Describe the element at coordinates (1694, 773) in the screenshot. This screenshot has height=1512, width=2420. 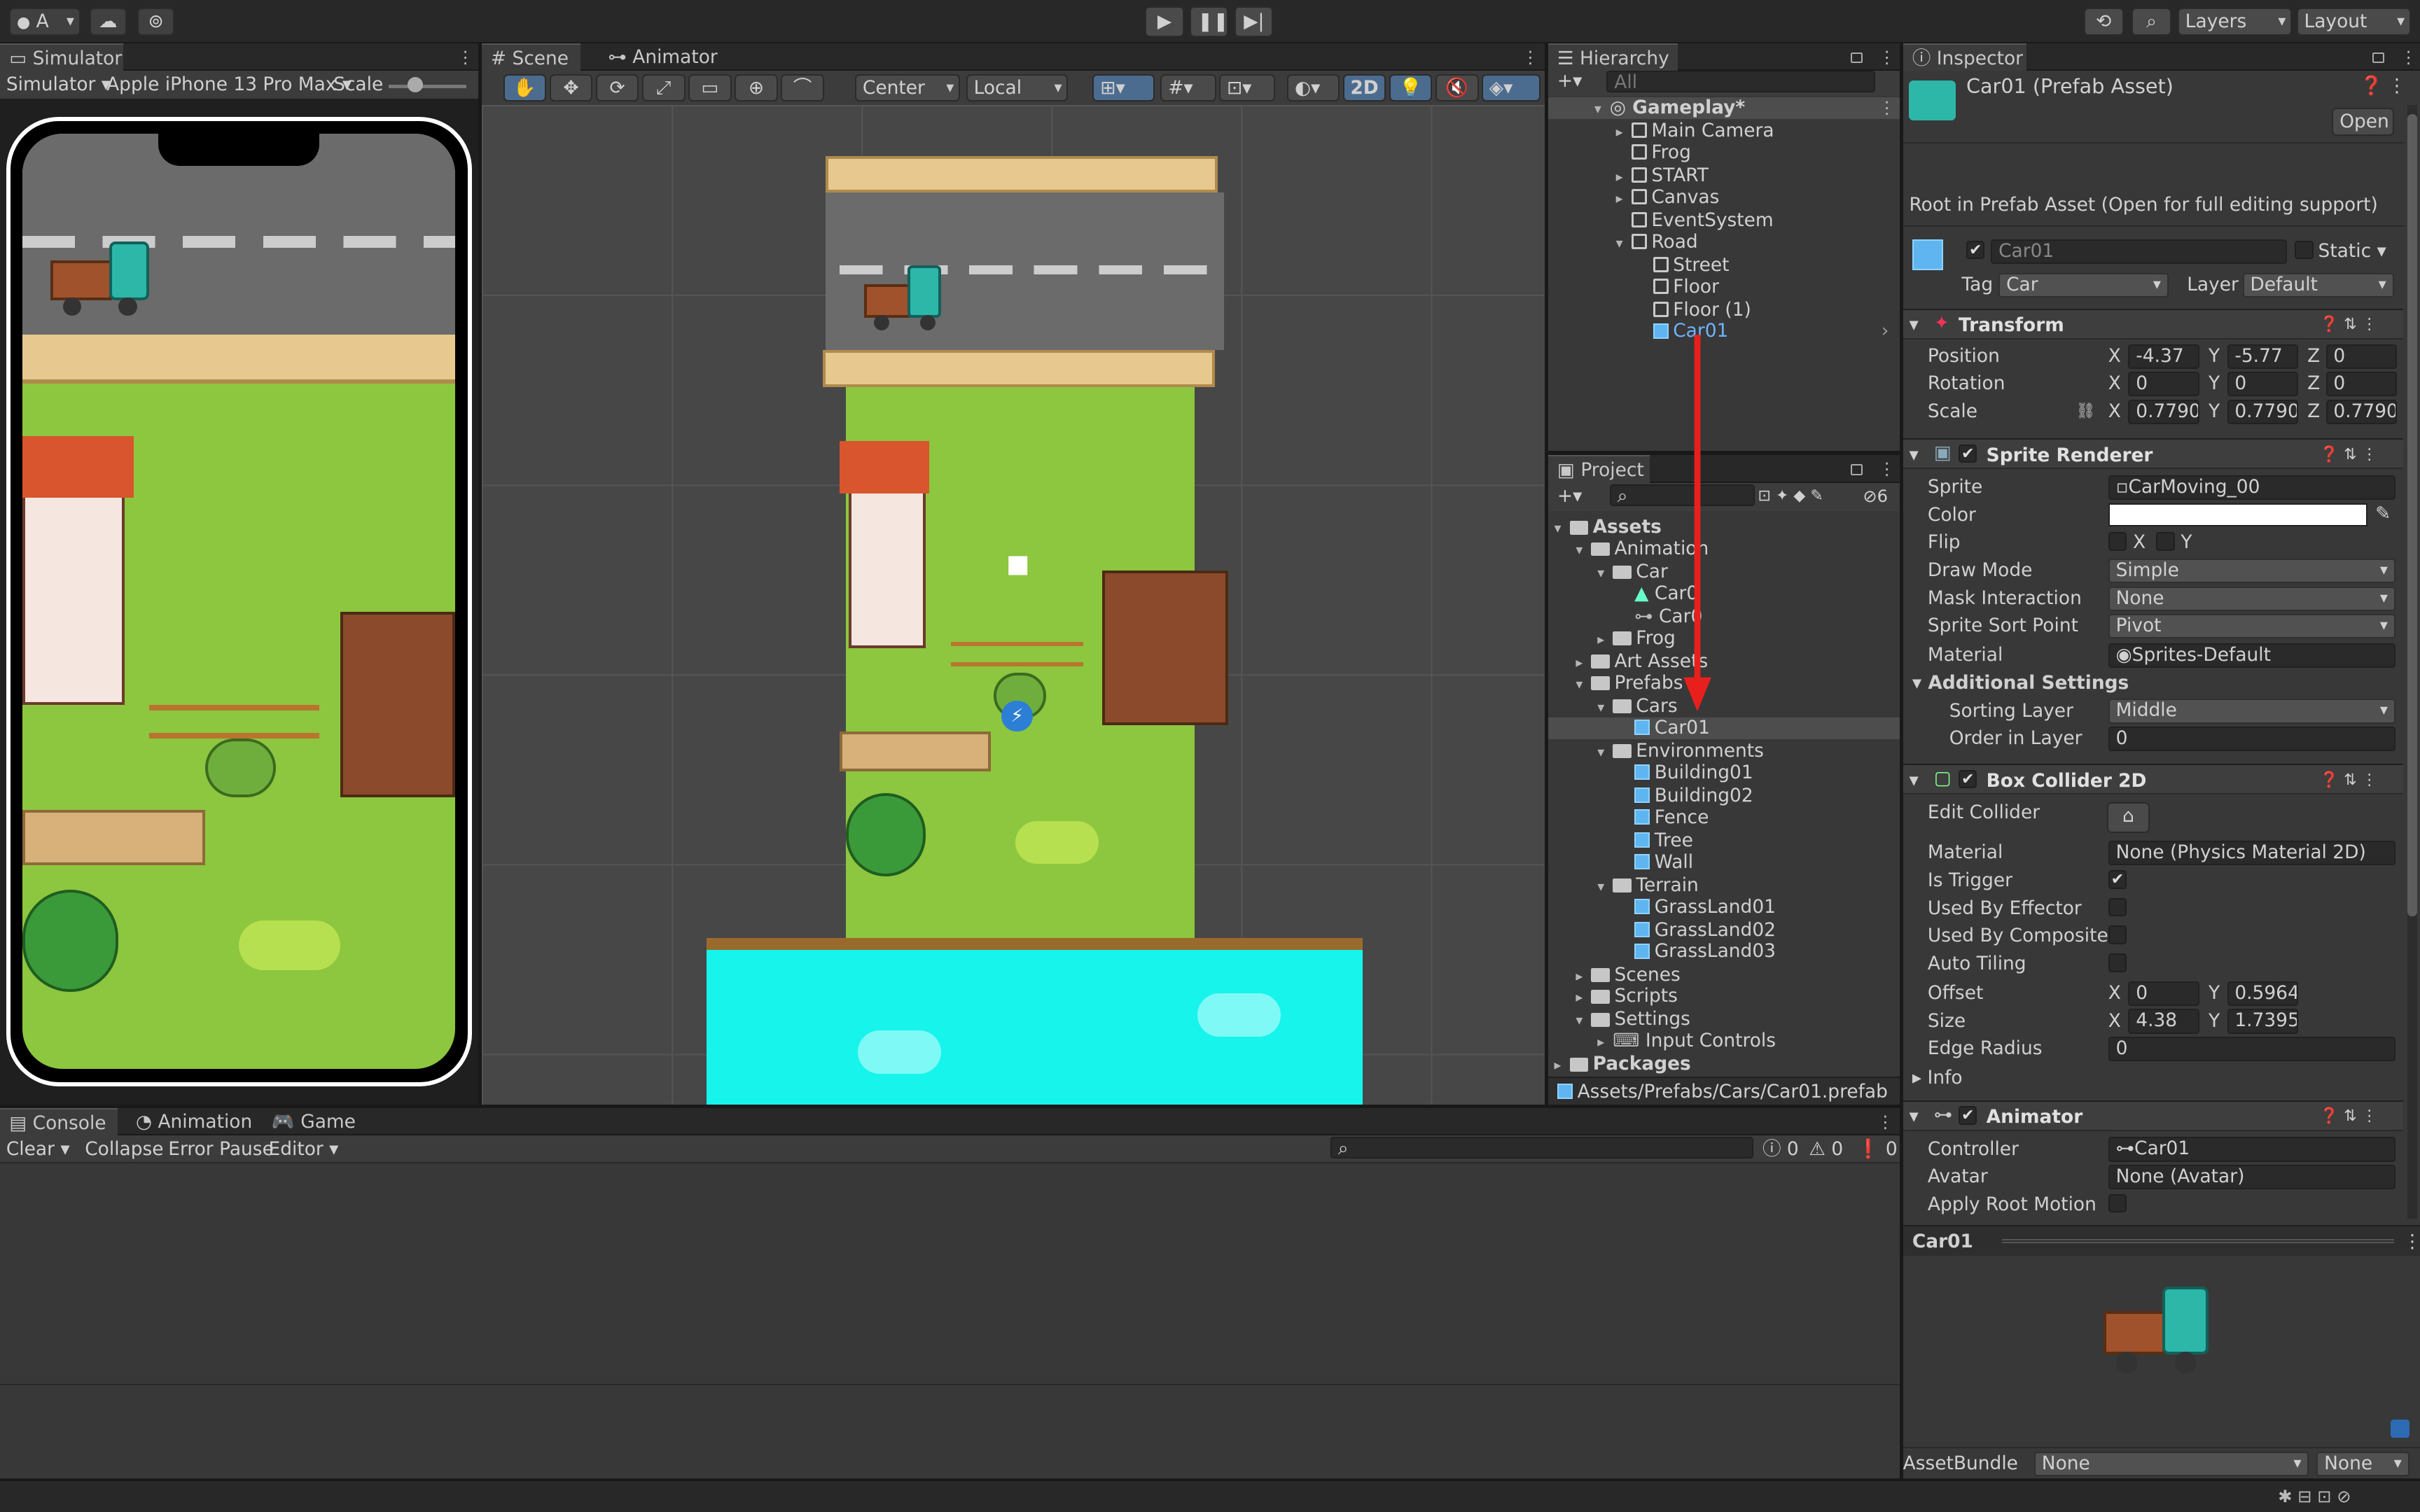
I see `project-item: Building01` at that location.